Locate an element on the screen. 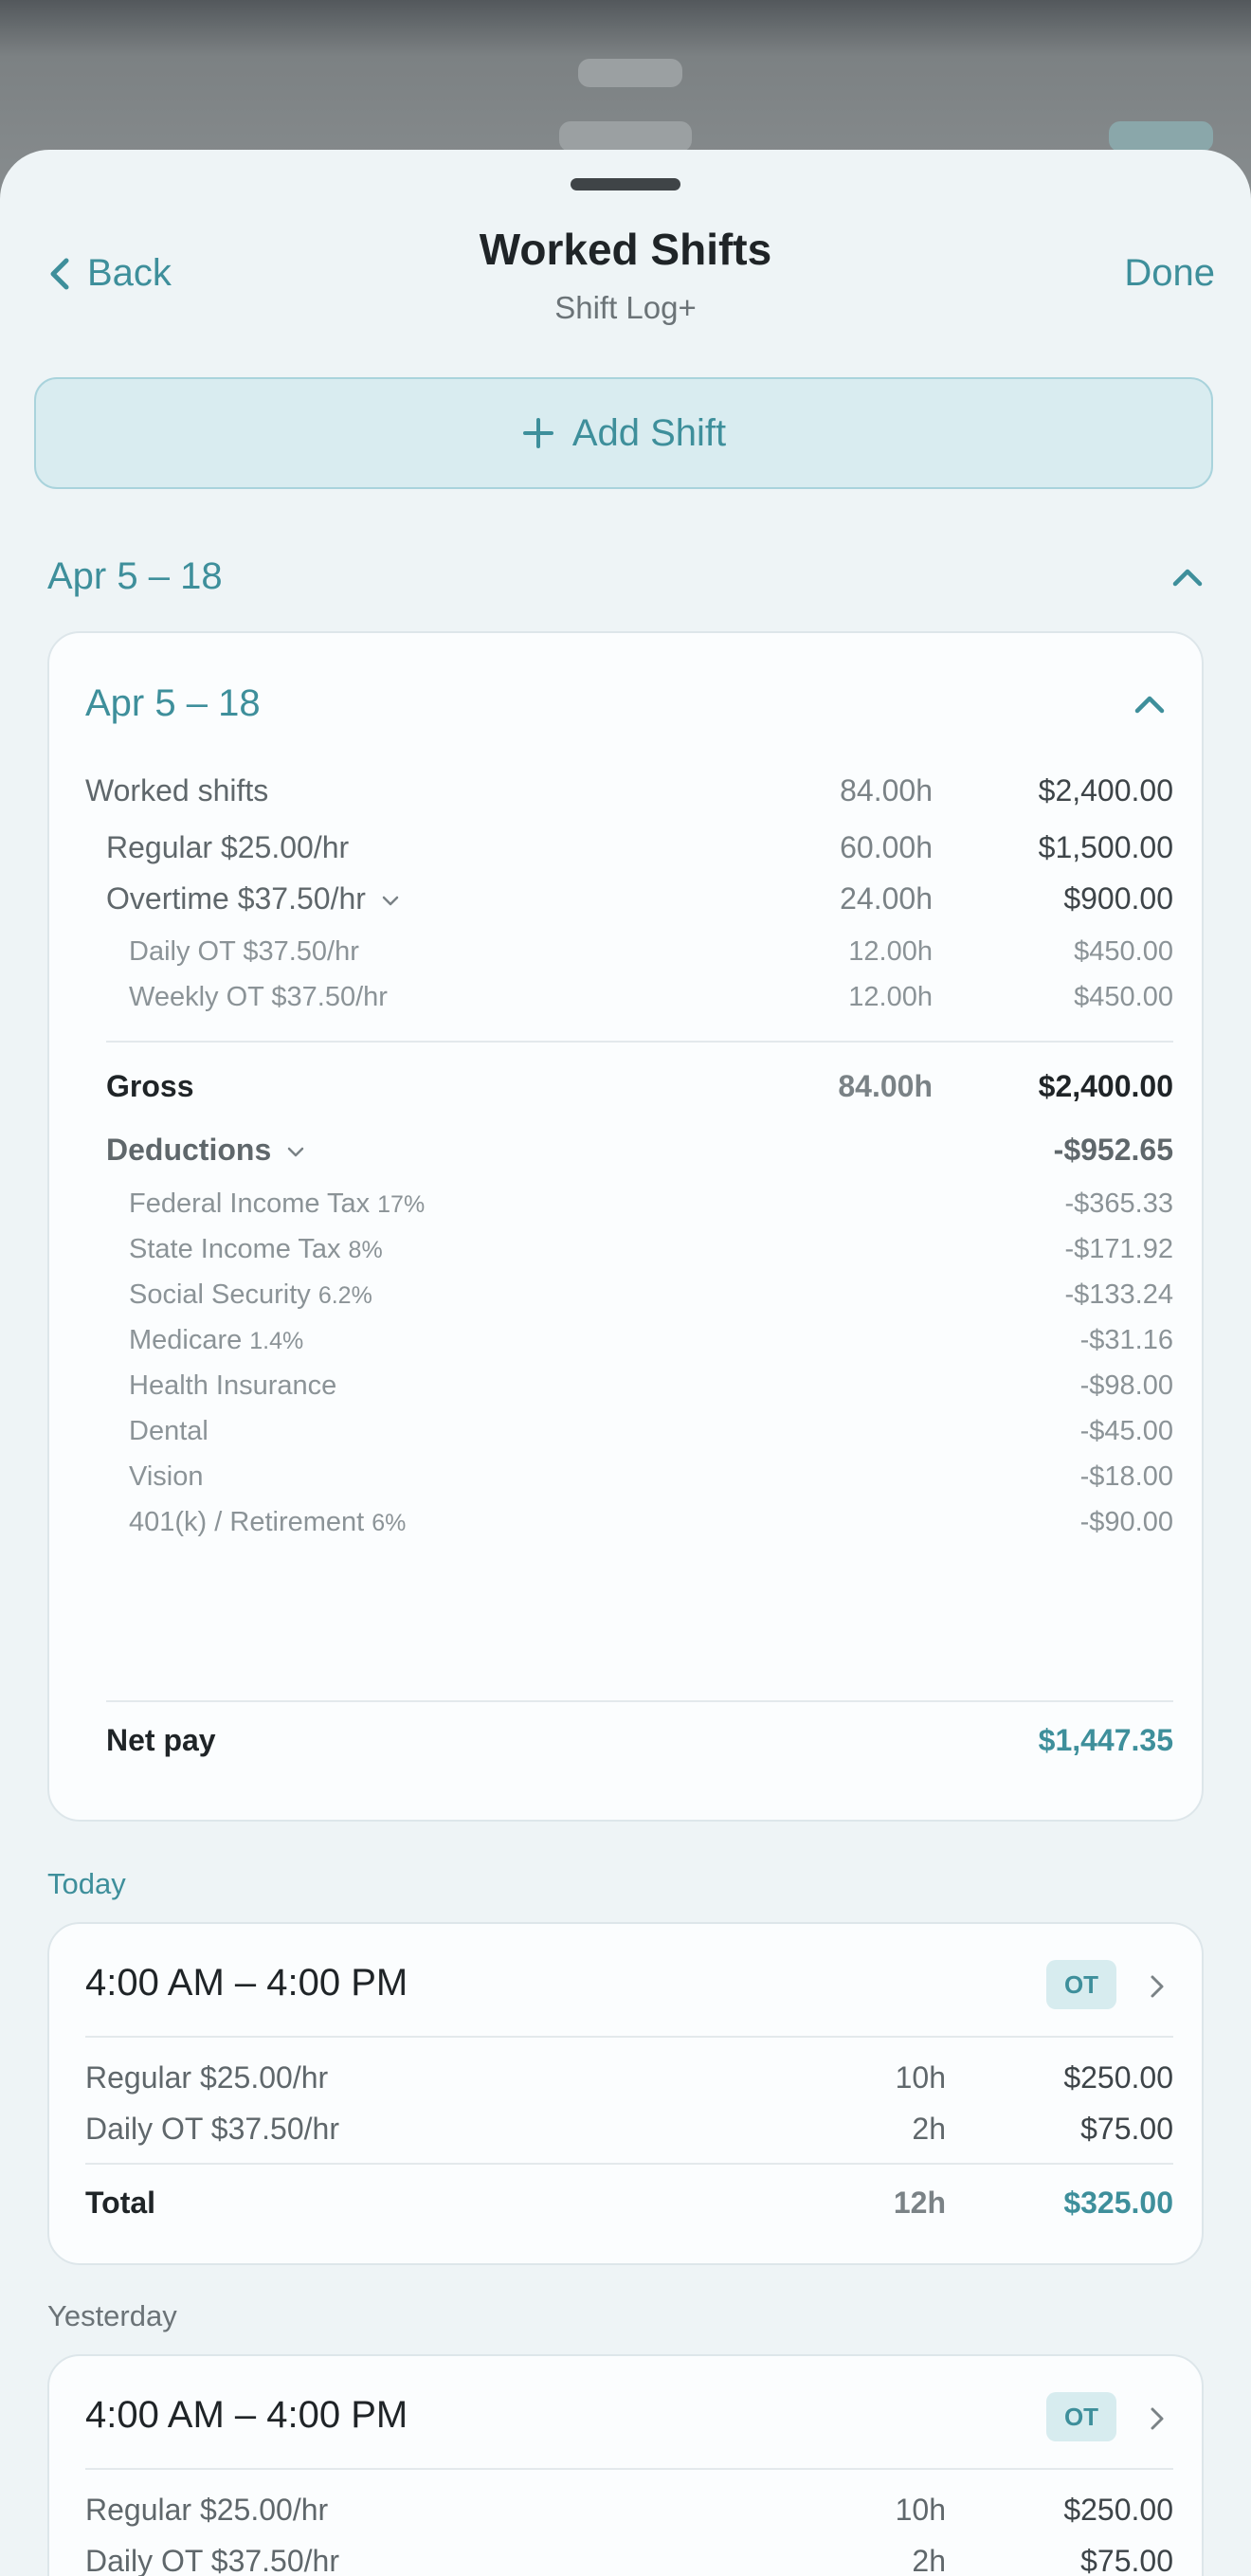 This screenshot has width=1251, height=2576. deduction-amount: -$133.24 is located at coordinates (1119, 1294).